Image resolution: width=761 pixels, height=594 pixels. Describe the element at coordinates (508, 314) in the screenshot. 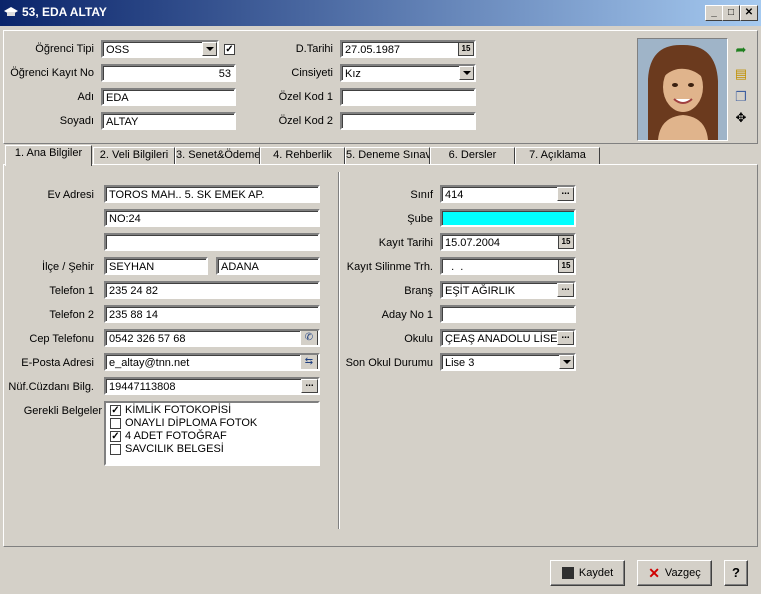

I see `aday-no-field` at that location.